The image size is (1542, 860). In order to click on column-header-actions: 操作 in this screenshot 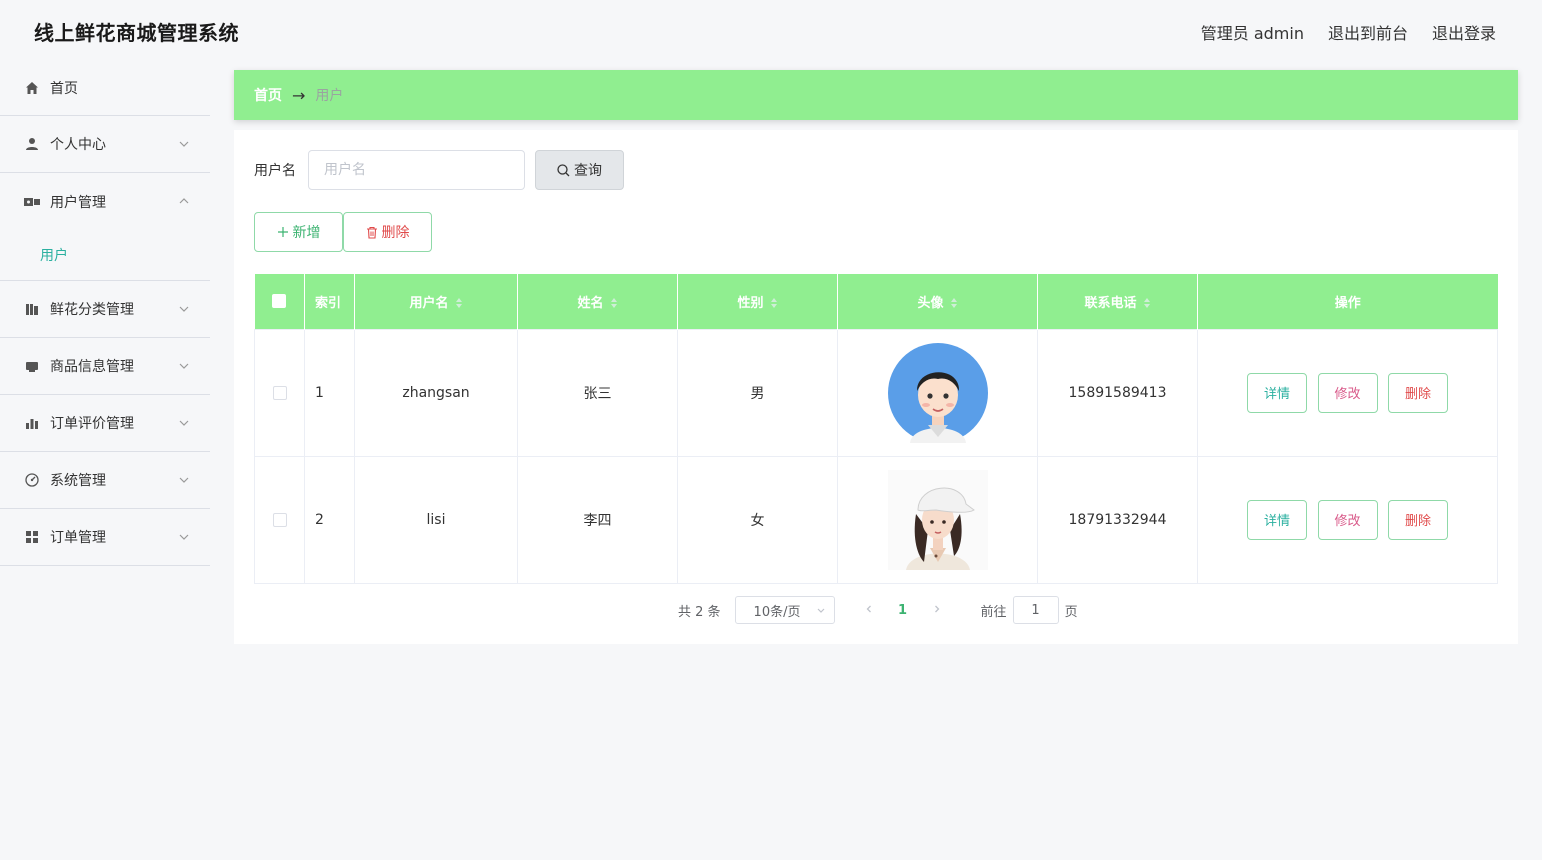, I will do `click(1347, 301)`.